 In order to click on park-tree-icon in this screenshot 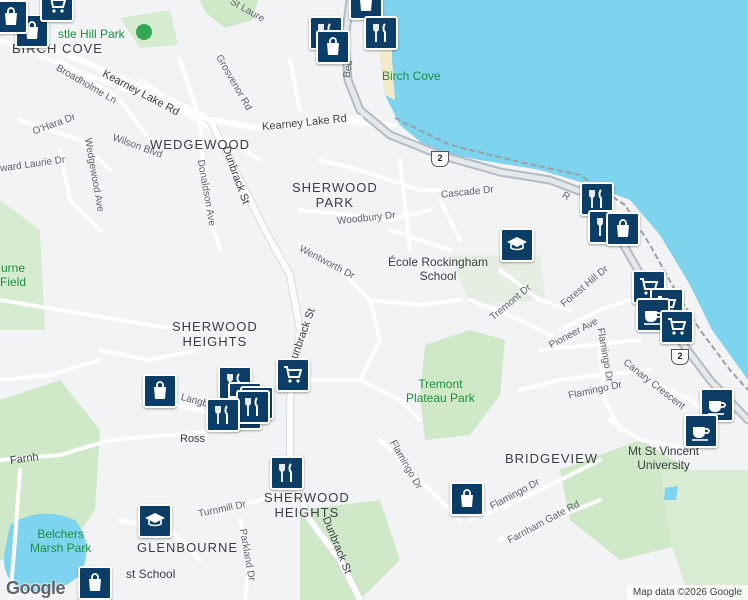, I will do `click(144, 32)`.